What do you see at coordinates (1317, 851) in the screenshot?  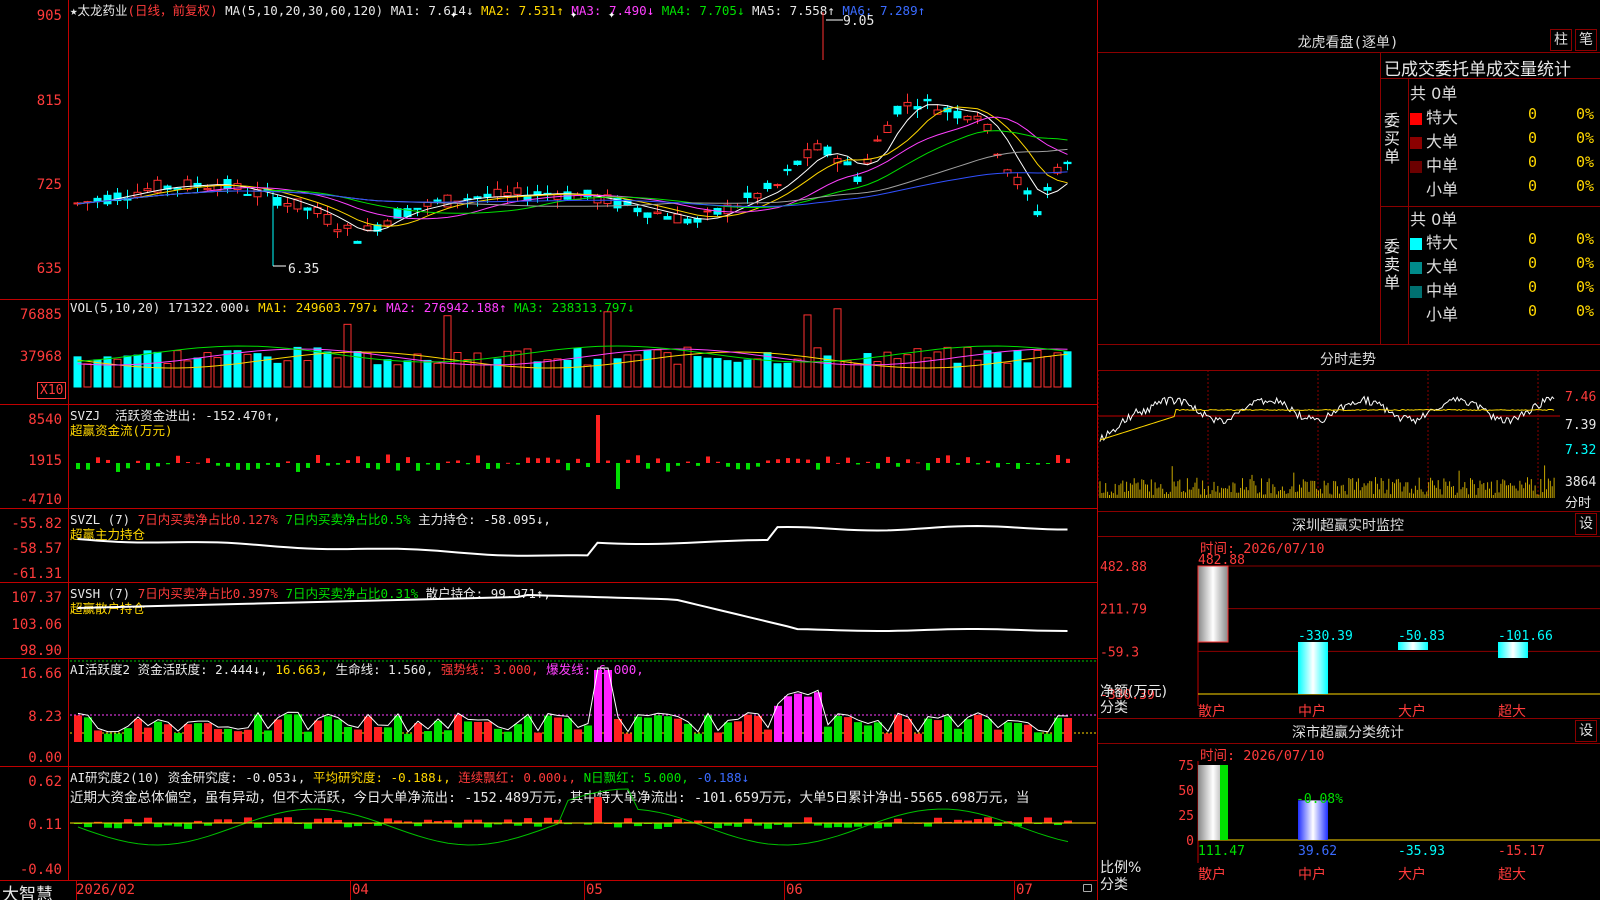 I see `class-value-label-1: 39.62` at bounding box center [1317, 851].